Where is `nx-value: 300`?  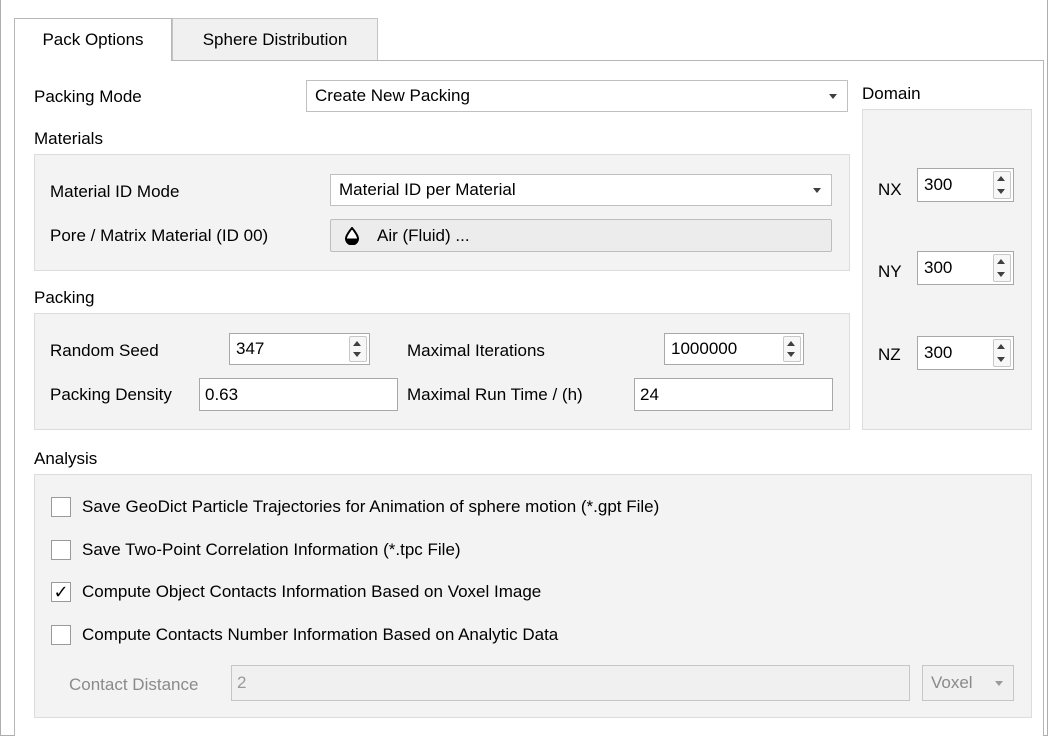
nx-value: 300 is located at coordinates (938, 184).